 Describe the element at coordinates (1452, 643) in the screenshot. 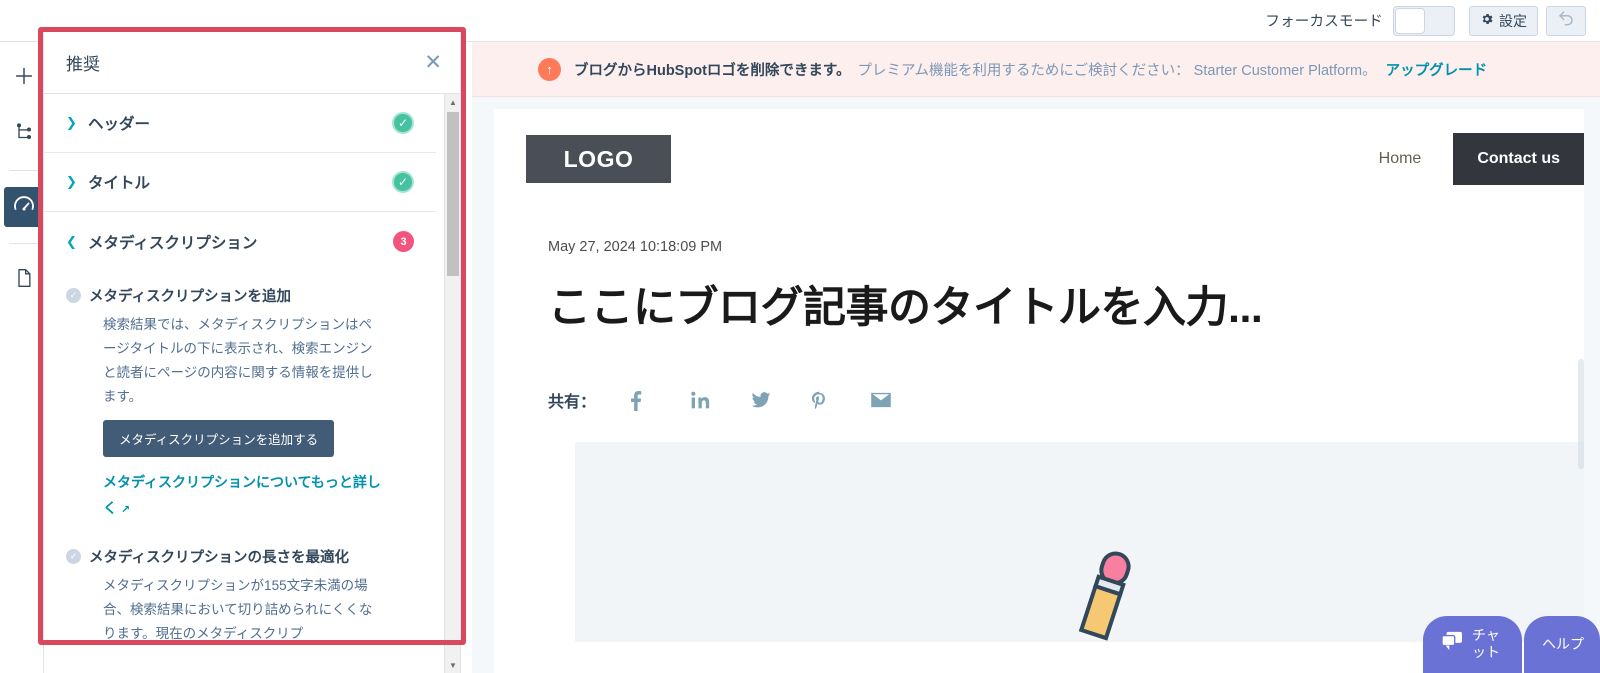

I see `chat-bubble-icon` at that location.